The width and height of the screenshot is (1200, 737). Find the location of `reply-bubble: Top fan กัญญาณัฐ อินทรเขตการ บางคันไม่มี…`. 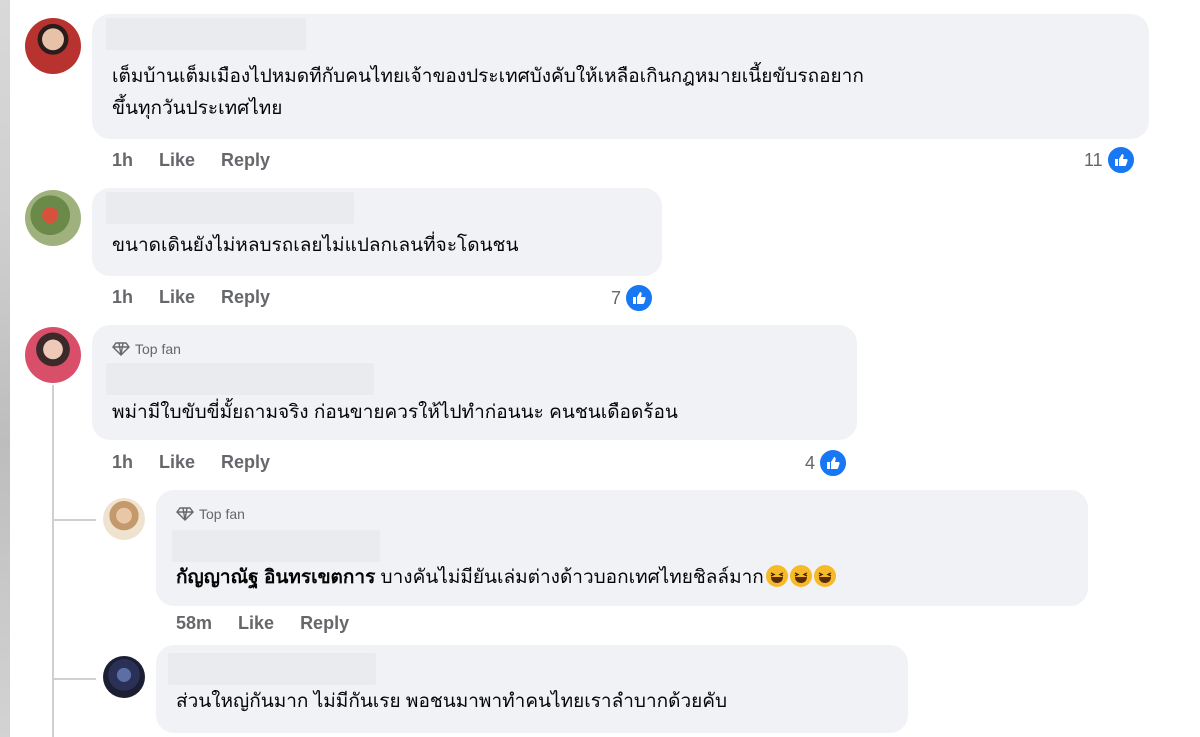

reply-bubble: Top fan กัญญาณัฐ อินทรเขตการ บางคันไม่มี… is located at coordinates (622, 548).